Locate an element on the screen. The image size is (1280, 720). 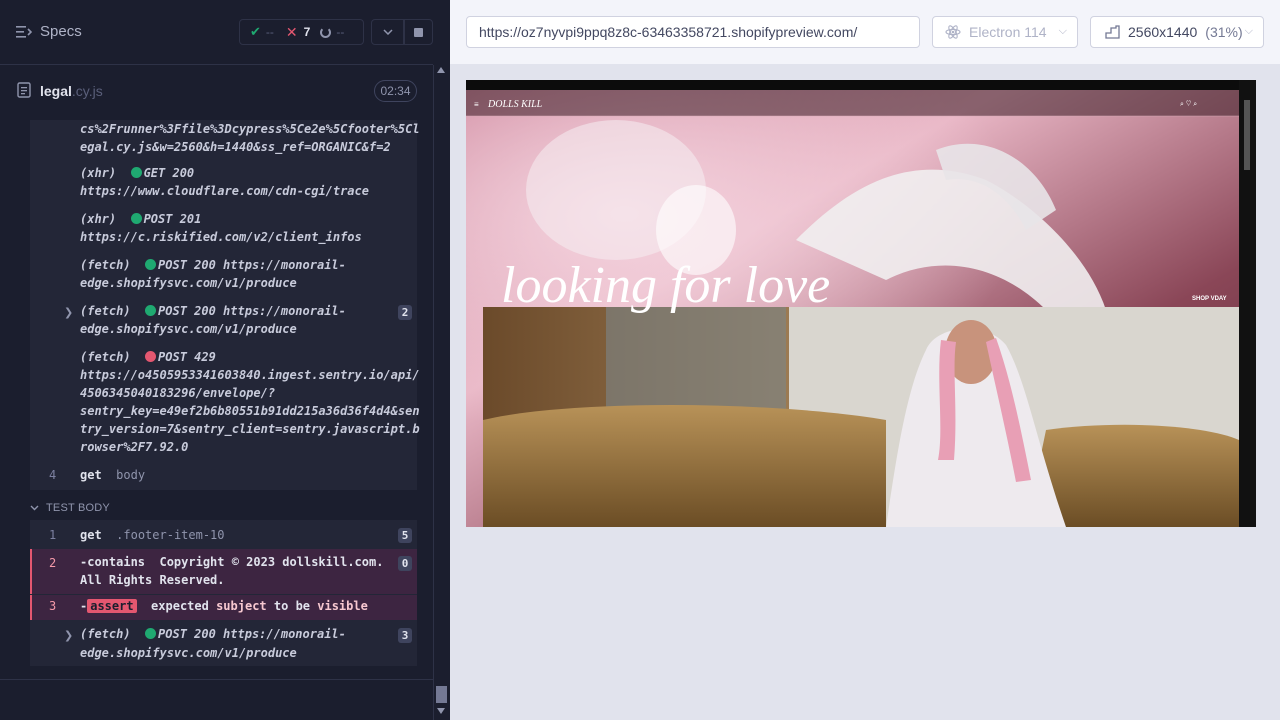
log-entry-fetch-1-url: edge.shopifysvc.com/v1/produce is located at coordinates (188, 283).